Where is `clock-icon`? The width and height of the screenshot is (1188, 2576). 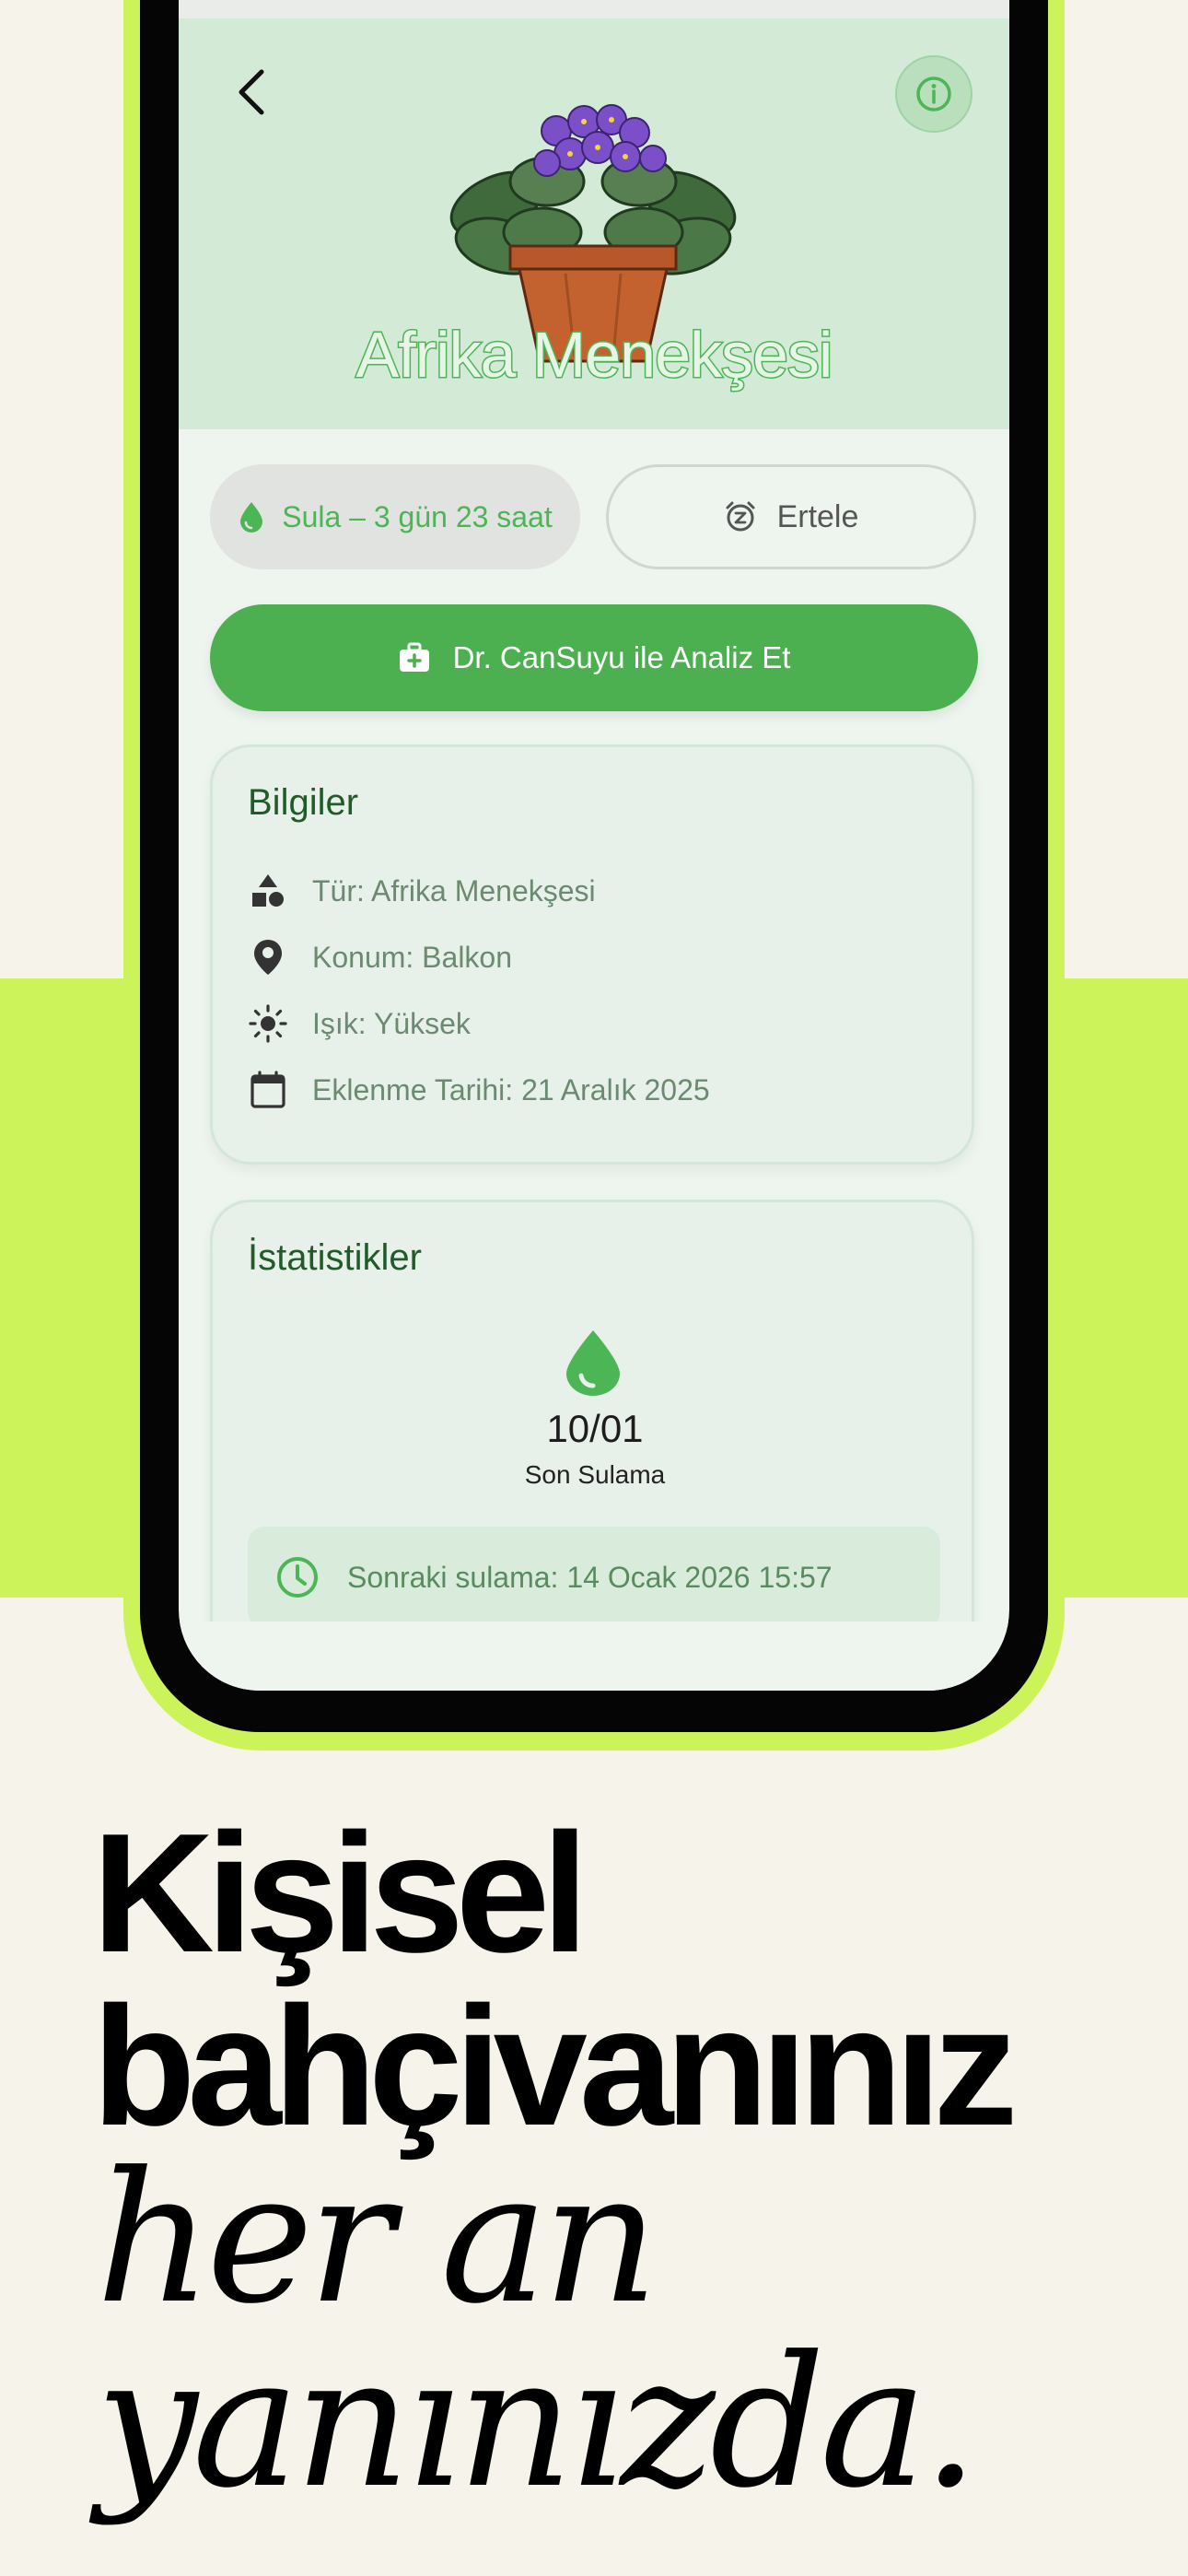
clock-icon is located at coordinates (297, 1577).